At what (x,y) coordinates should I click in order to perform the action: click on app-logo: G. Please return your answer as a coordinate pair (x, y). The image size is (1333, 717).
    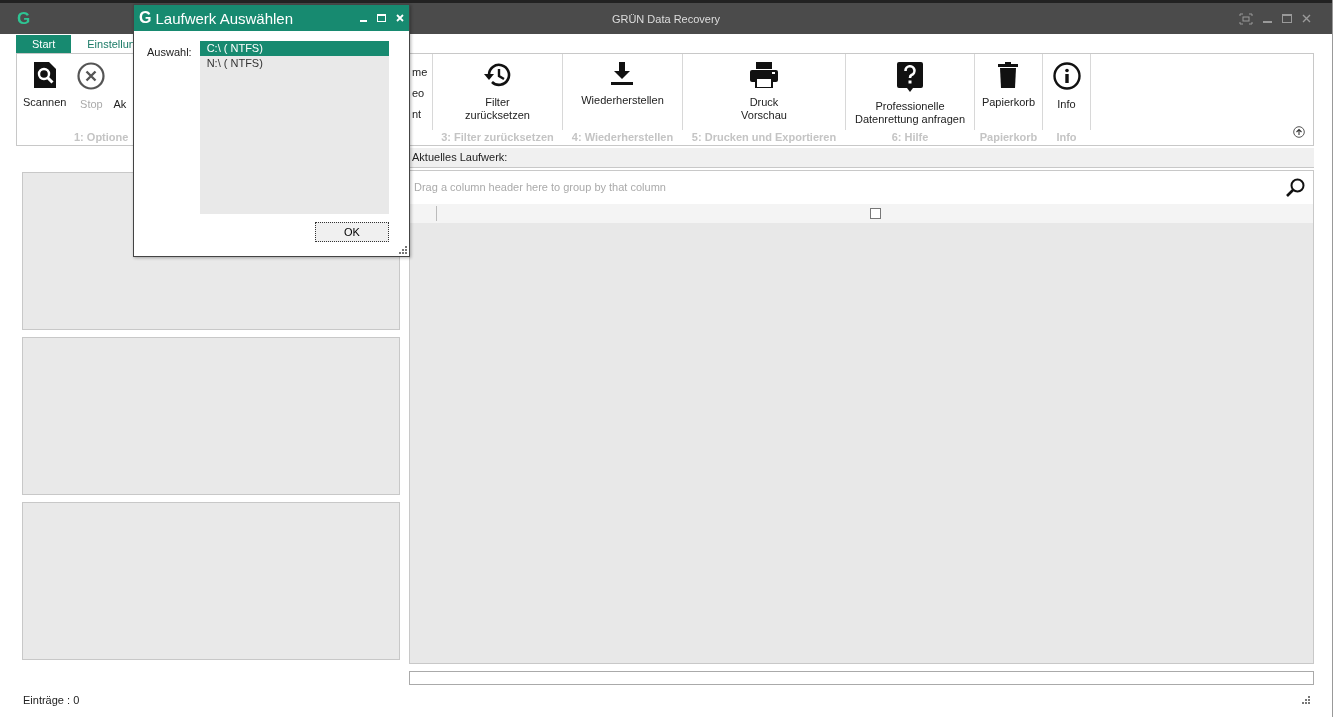
    Looking at the image, I should click on (24, 18).